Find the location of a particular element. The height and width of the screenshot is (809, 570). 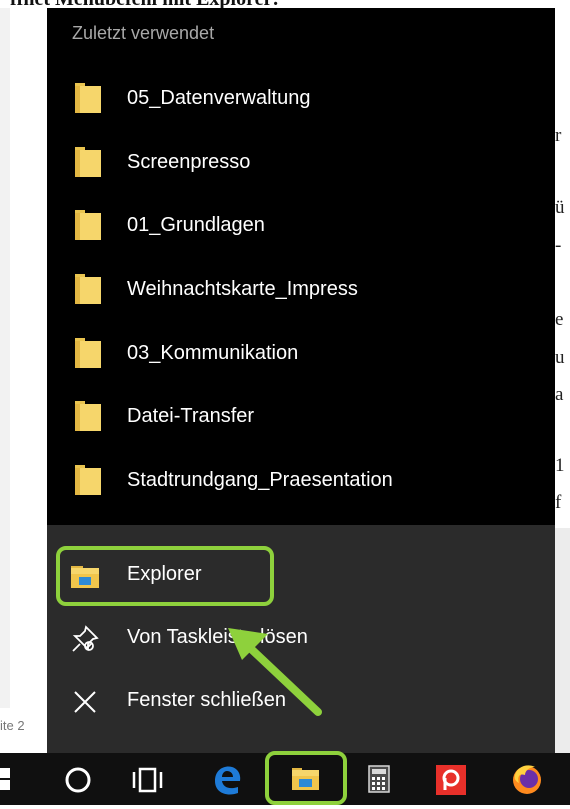

close-icon is located at coordinates (85, 702).